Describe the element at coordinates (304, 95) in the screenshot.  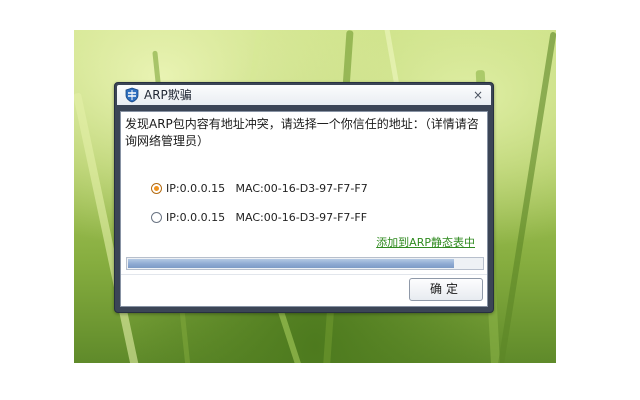
I see `title-bar: ARP欺骗 ×` at that location.